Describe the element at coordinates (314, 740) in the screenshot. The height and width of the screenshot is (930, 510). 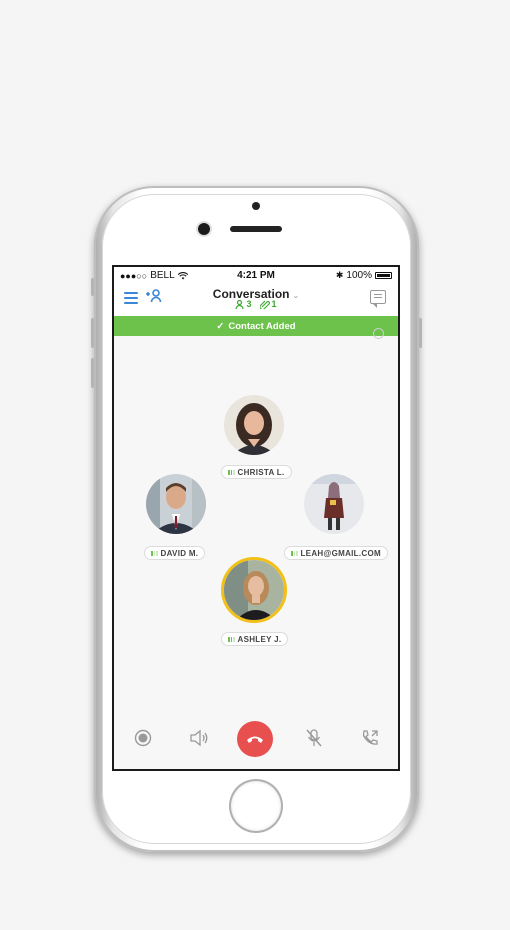
I see `mute-icon` at that location.